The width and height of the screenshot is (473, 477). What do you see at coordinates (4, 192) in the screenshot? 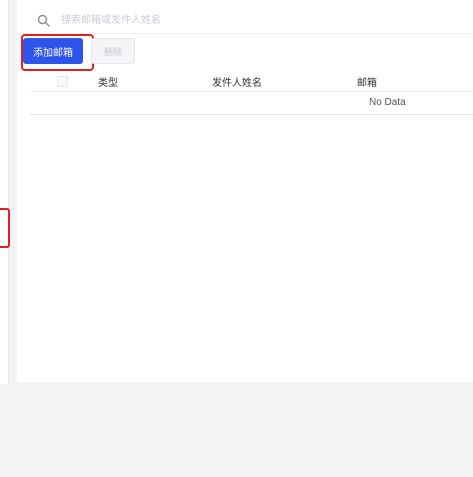
I see `sidebar` at bounding box center [4, 192].